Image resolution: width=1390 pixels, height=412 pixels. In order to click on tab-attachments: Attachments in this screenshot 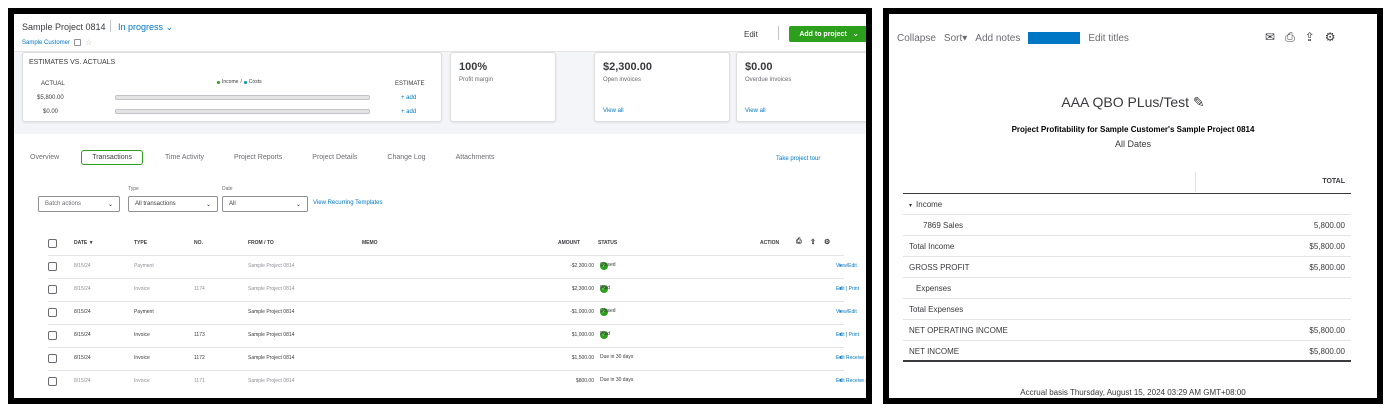, I will do `click(475, 157)`.